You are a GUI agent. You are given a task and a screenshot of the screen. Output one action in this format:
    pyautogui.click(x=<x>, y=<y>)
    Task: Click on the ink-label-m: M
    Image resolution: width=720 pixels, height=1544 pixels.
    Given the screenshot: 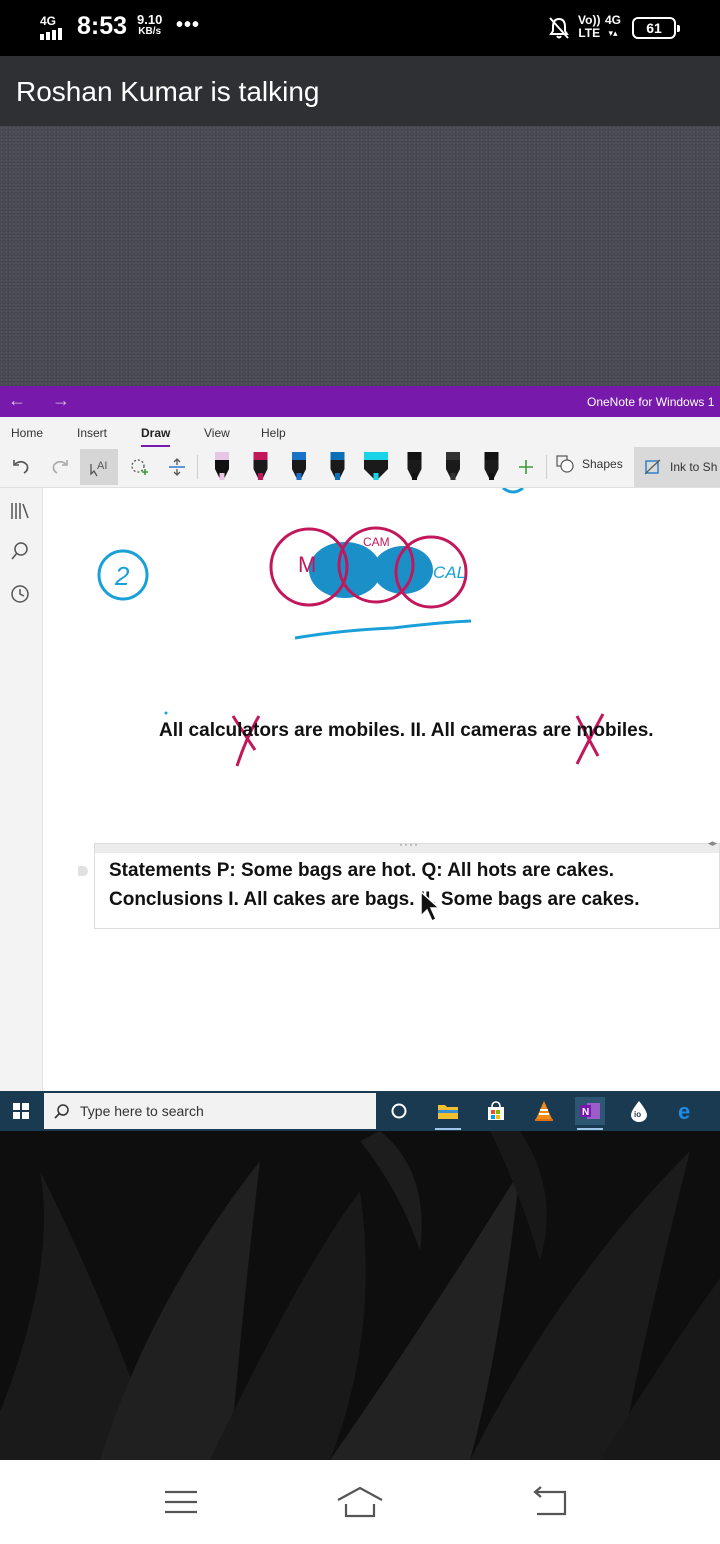 What is the action you would take?
    pyautogui.click(x=307, y=564)
    